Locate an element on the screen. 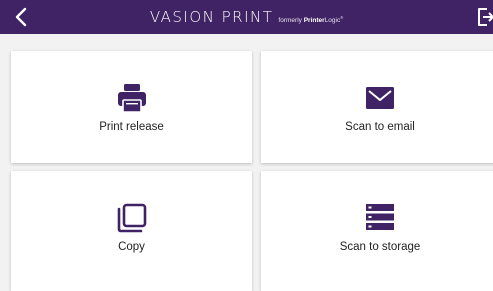 The width and height of the screenshot is (493, 291). chevron-left-icon is located at coordinates (21, 17).